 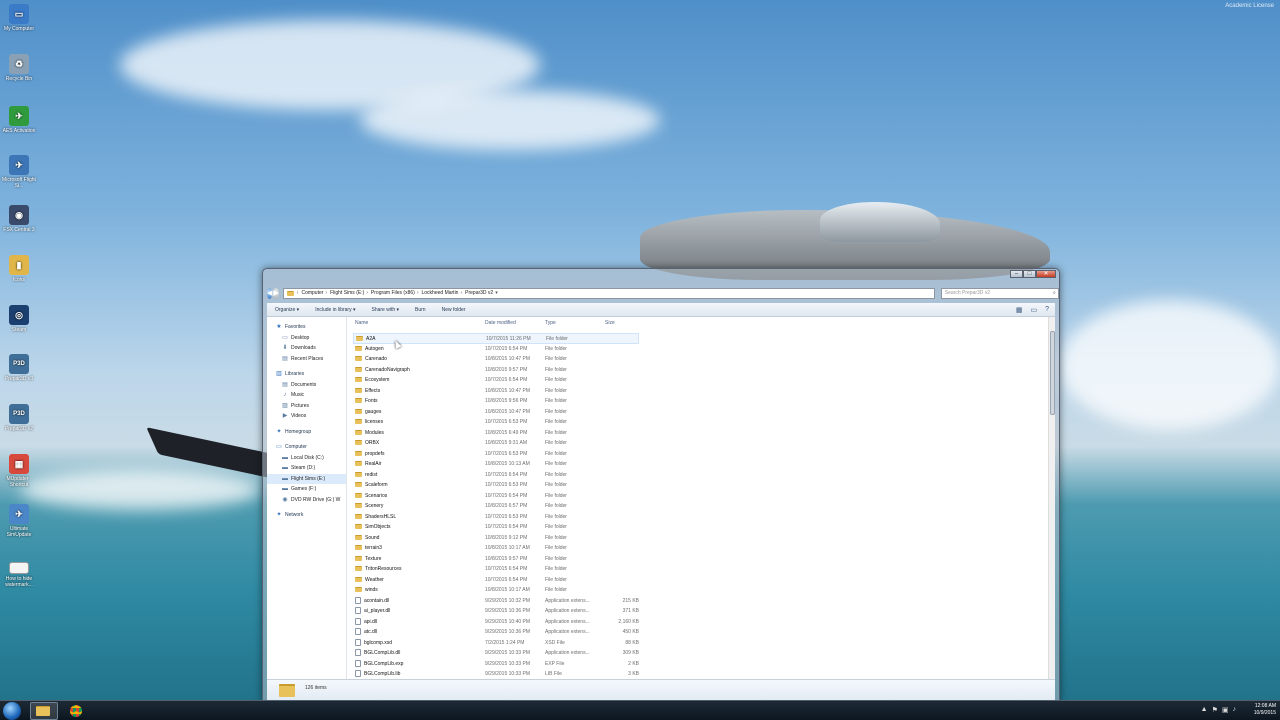 What do you see at coordinates (500, 325) in the screenshot?
I see `column-header-date: Date modified` at bounding box center [500, 325].